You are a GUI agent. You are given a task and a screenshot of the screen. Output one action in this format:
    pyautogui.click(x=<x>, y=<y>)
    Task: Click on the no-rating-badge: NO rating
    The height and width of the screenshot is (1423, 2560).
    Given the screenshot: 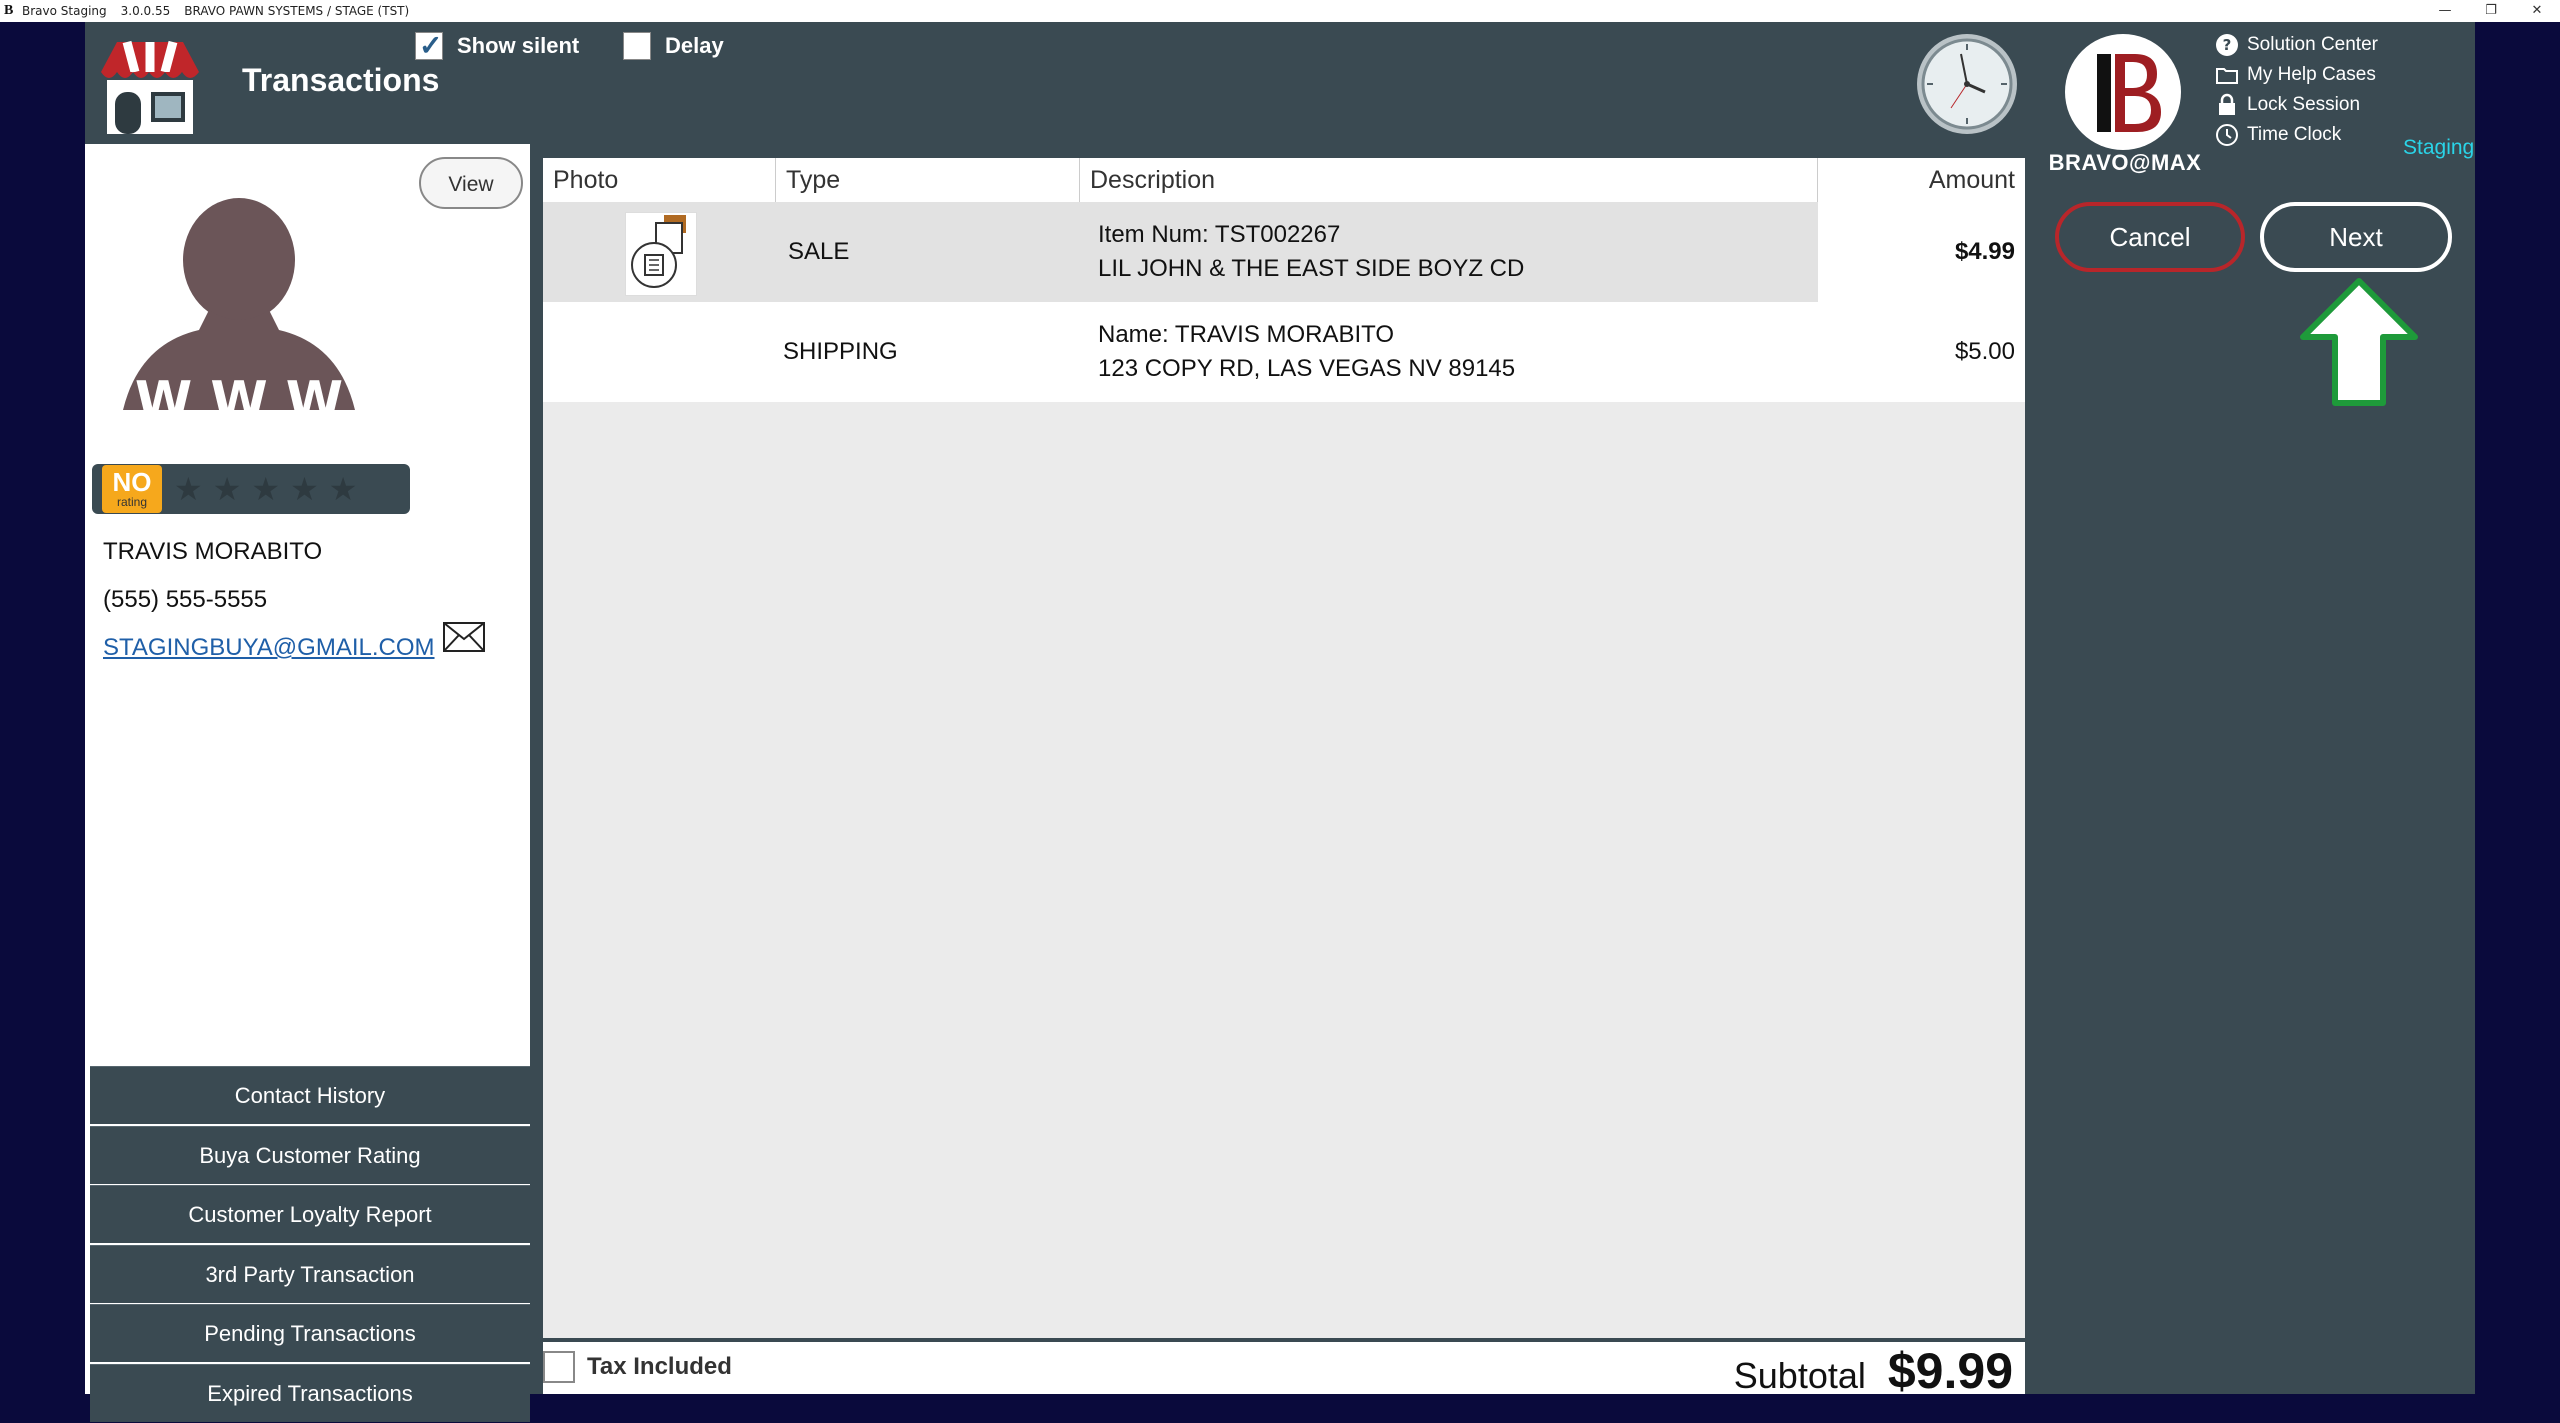 What is the action you would take?
    pyautogui.click(x=132, y=489)
    